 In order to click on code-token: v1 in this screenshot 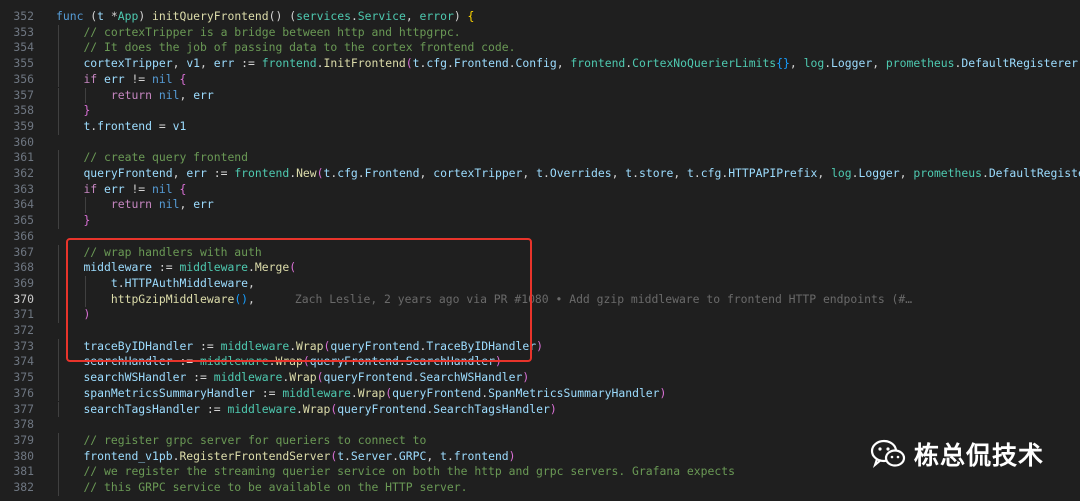, I will do `click(179, 125)`.